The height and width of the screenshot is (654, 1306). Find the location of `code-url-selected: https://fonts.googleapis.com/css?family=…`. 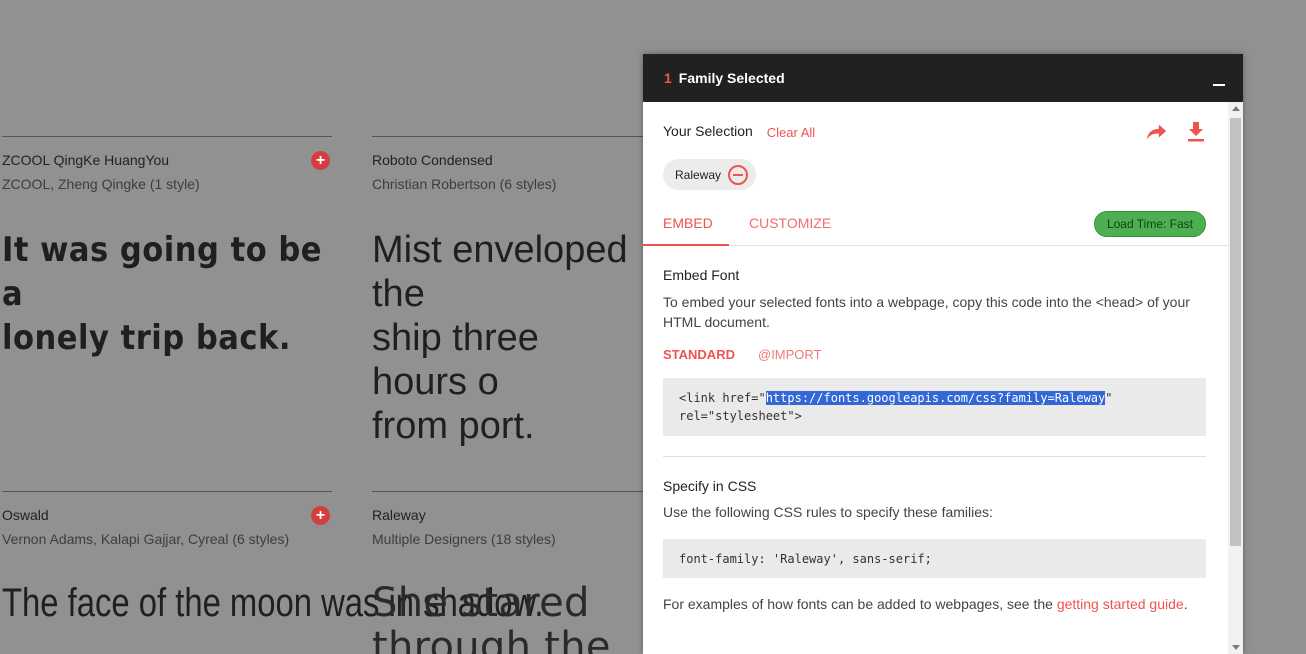

code-url-selected: https://fonts.googleapis.com/css?family=… is located at coordinates (935, 398).